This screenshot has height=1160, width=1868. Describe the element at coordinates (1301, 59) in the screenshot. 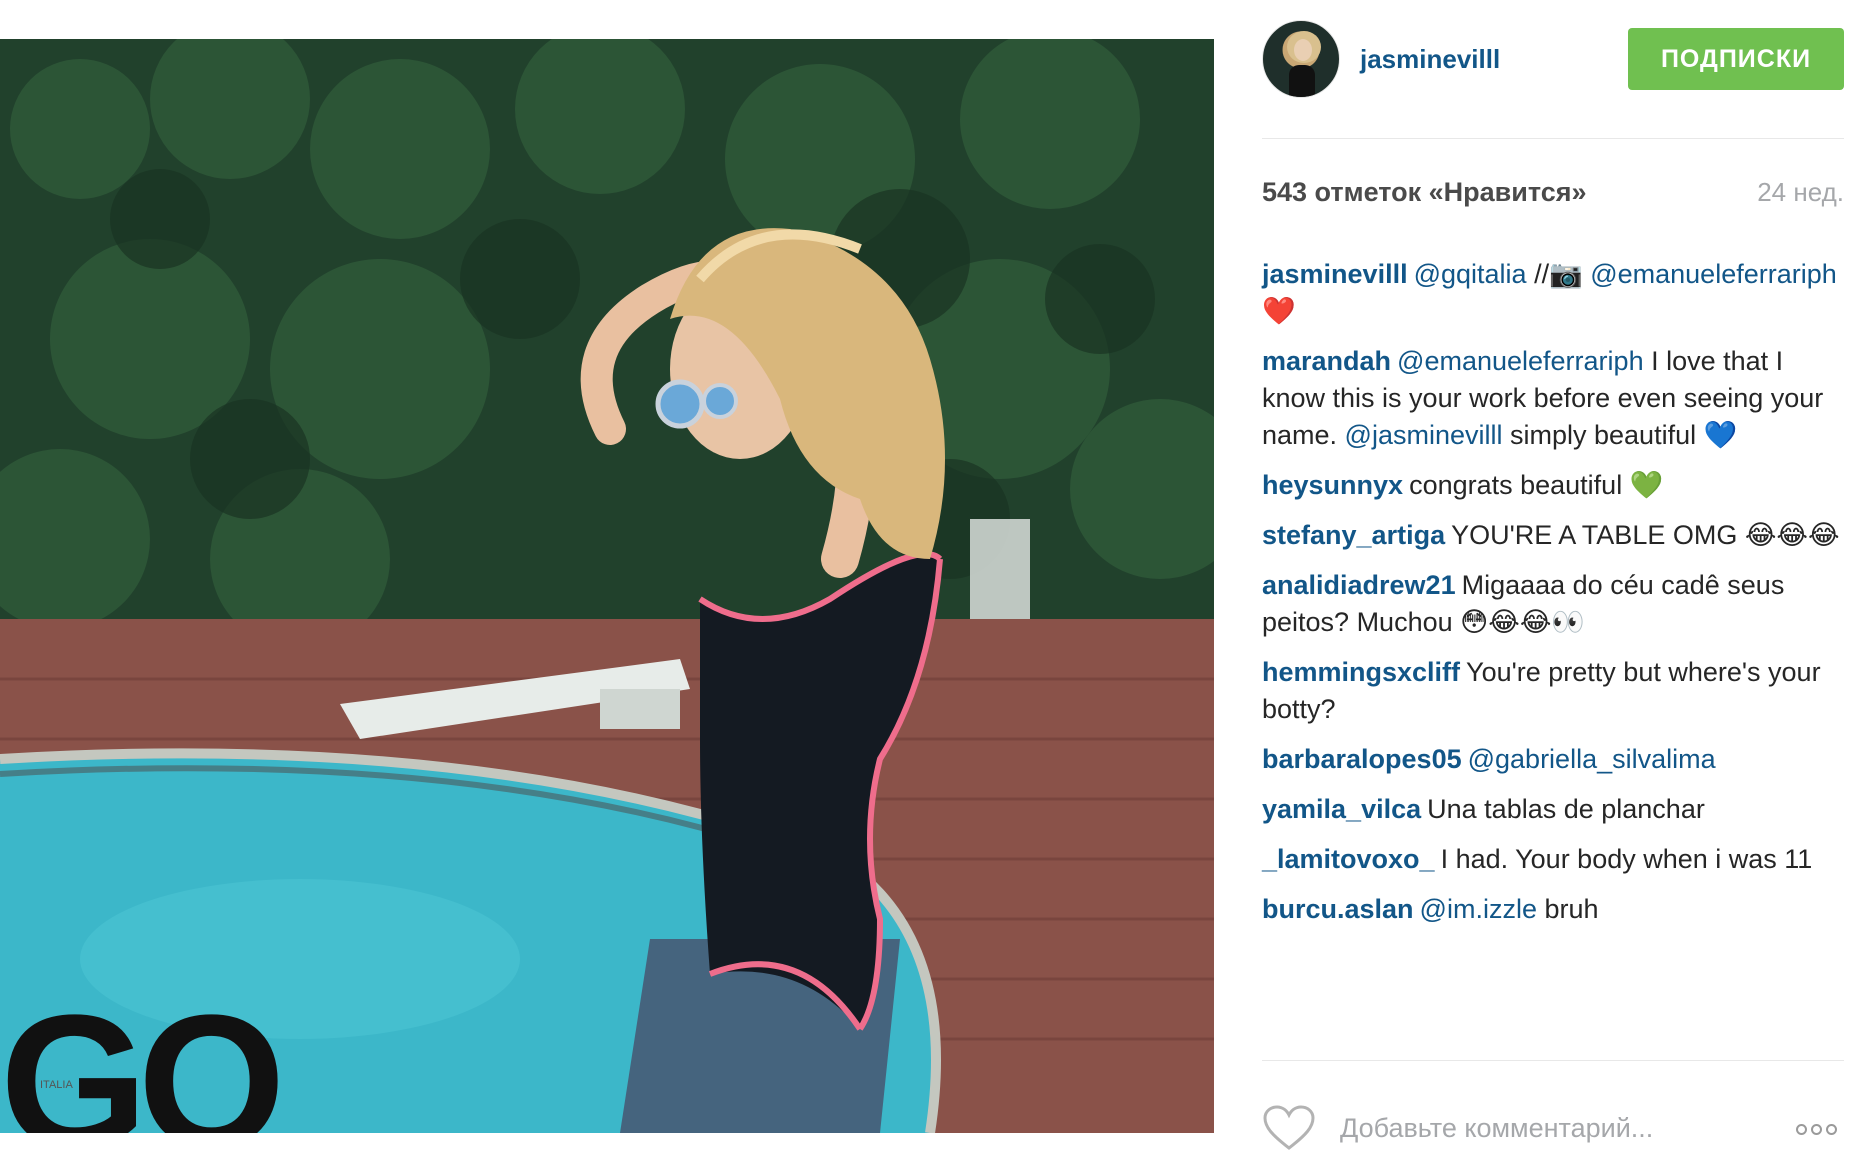

I see `avatar` at that location.